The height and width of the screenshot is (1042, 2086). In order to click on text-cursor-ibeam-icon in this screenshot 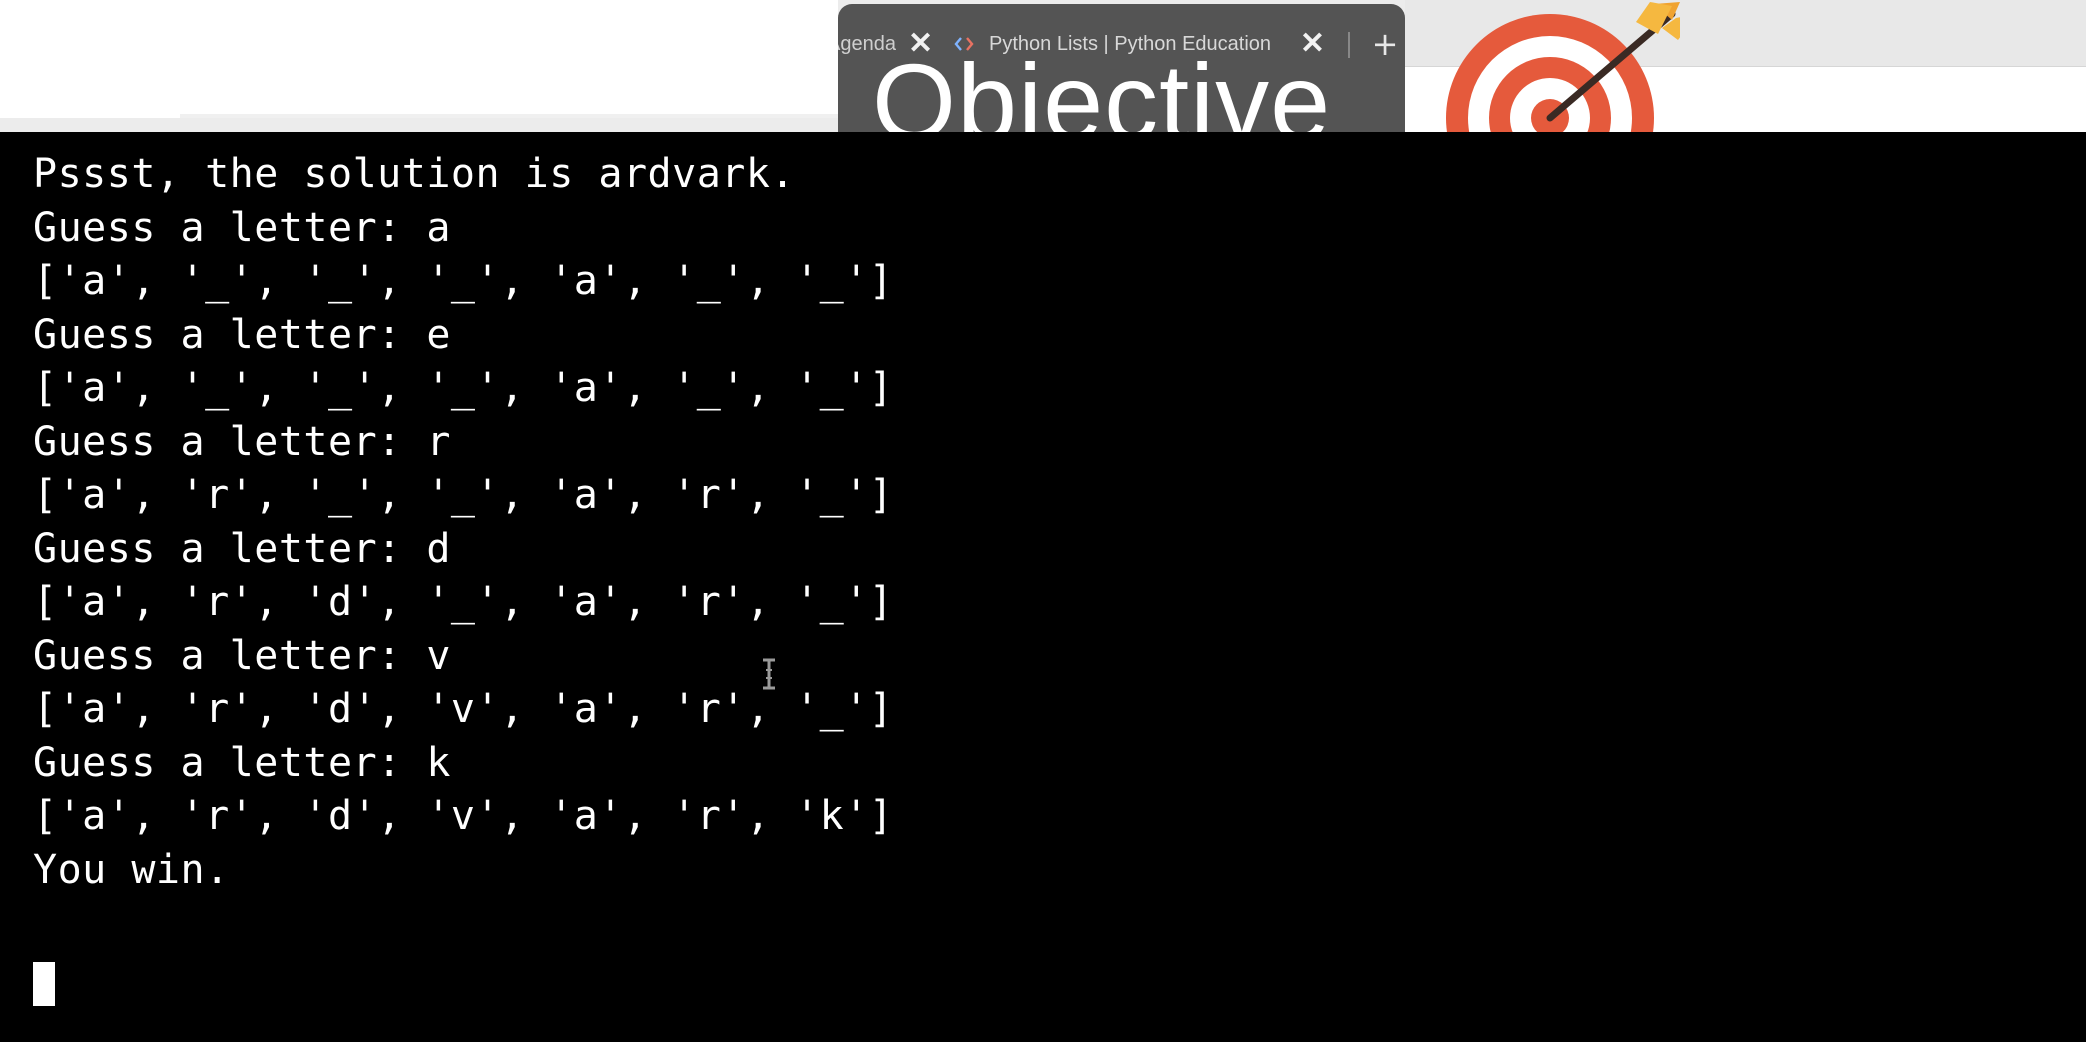, I will do `click(769, 674)`.